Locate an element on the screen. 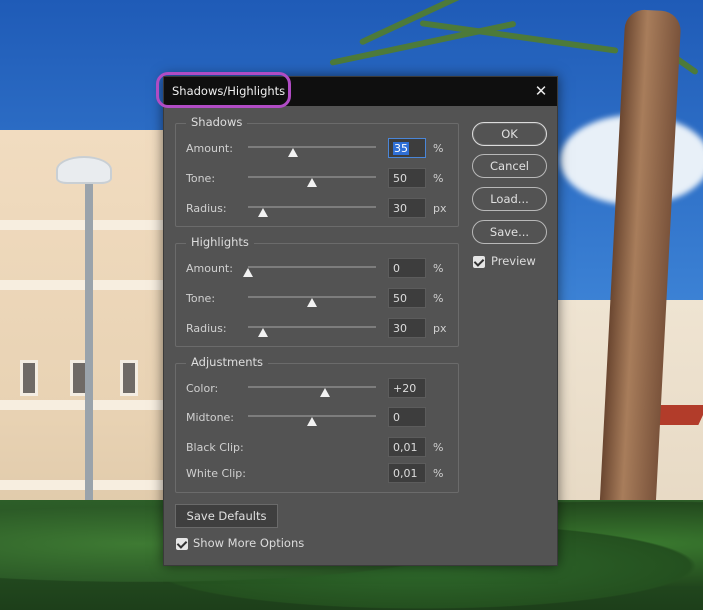 Image resolution: width=703 pixels, height=610 pixels. shadows-amount-slider-thumb is located at coordinates (292, 152).